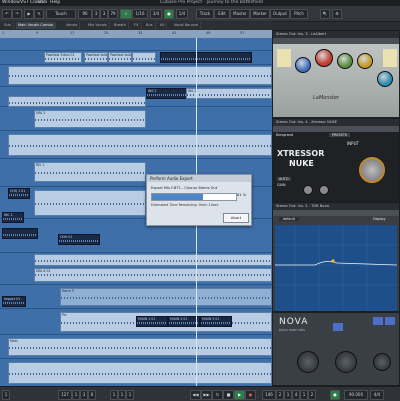 The height and width of the screenshot is (401, 400). What do you see at coordinates (338, 327) in the screenshot?
I see `nova-band-button` at bounding box center [338, 327].